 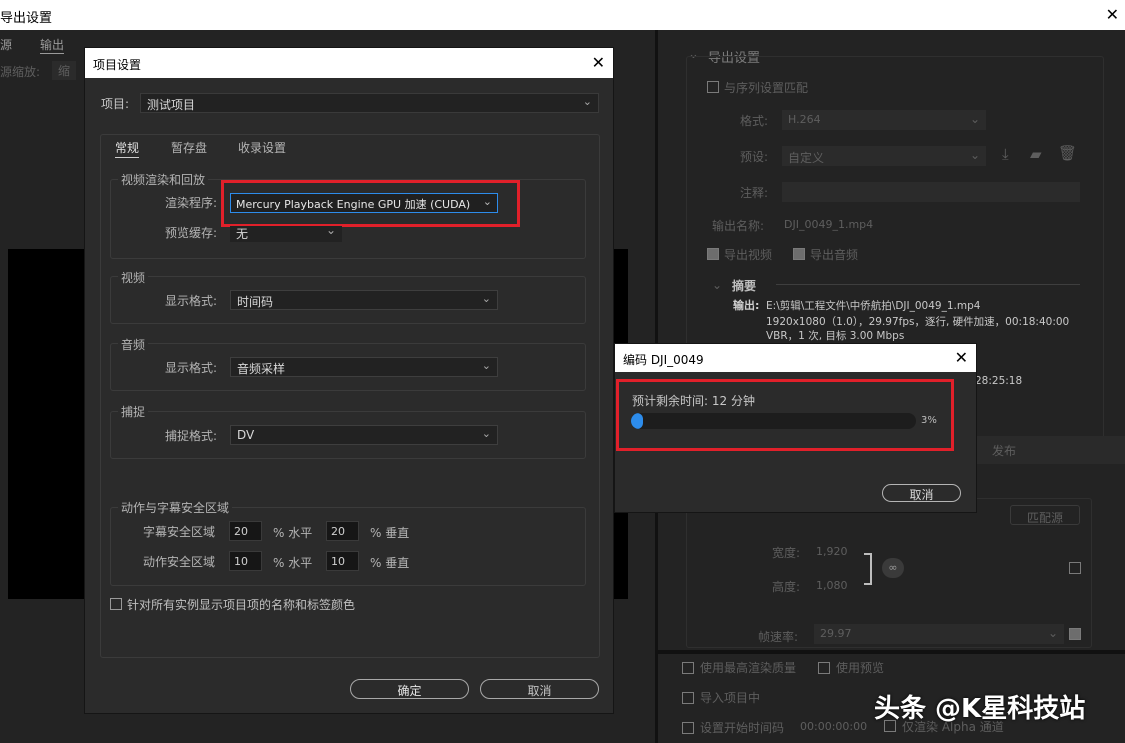 I want to click on video-display-format-value: 时间码, so click(x=255, y=302).